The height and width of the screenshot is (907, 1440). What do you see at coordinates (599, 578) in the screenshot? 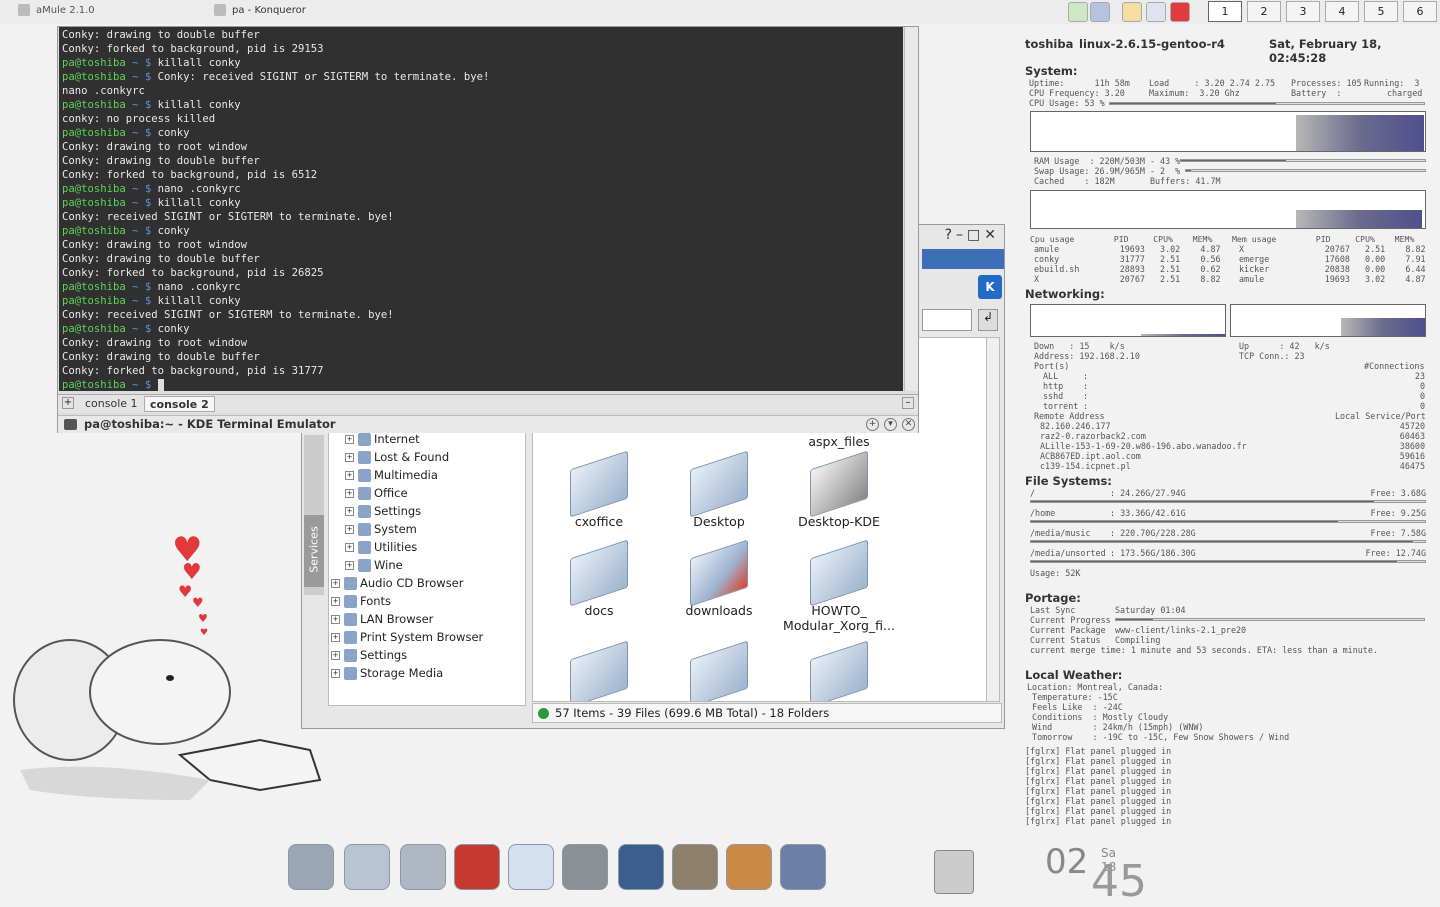
I see `folder-item: docs` at bounding box center [599, 578].